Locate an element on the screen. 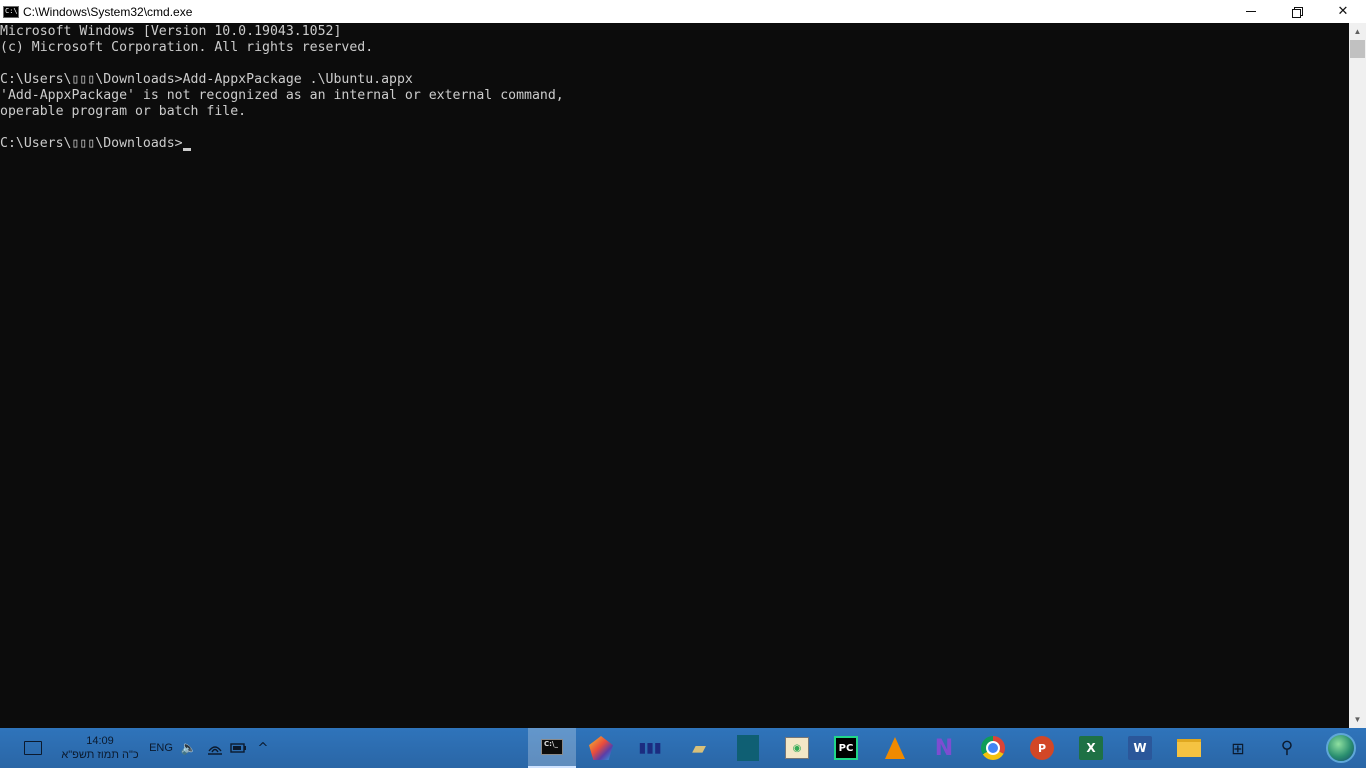 The image size is (1366, 768). pentagon-app-icon is located at coordinates (601, 748).